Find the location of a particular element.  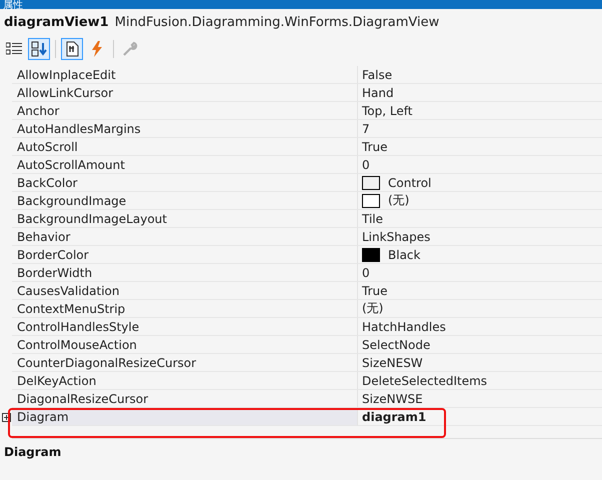

categorized-icon is located at coordinates (14, 49).